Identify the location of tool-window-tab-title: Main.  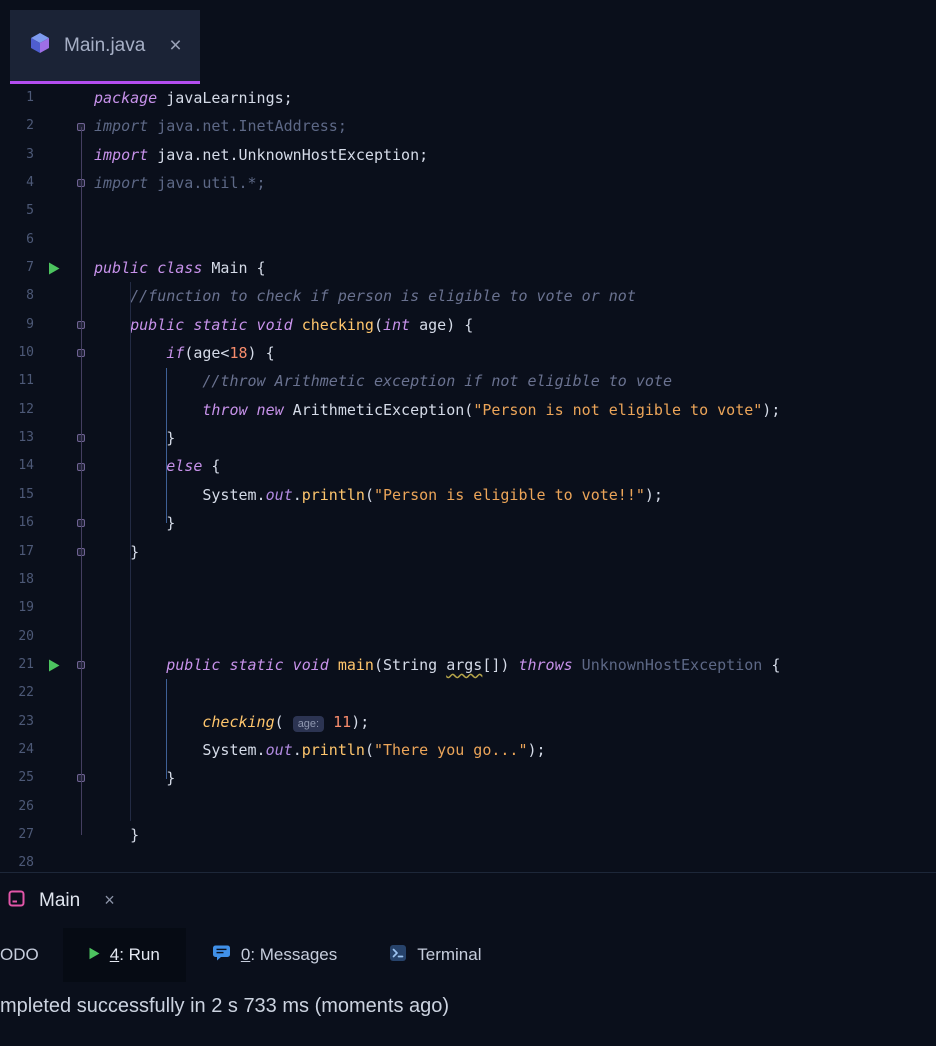
(59, 901).